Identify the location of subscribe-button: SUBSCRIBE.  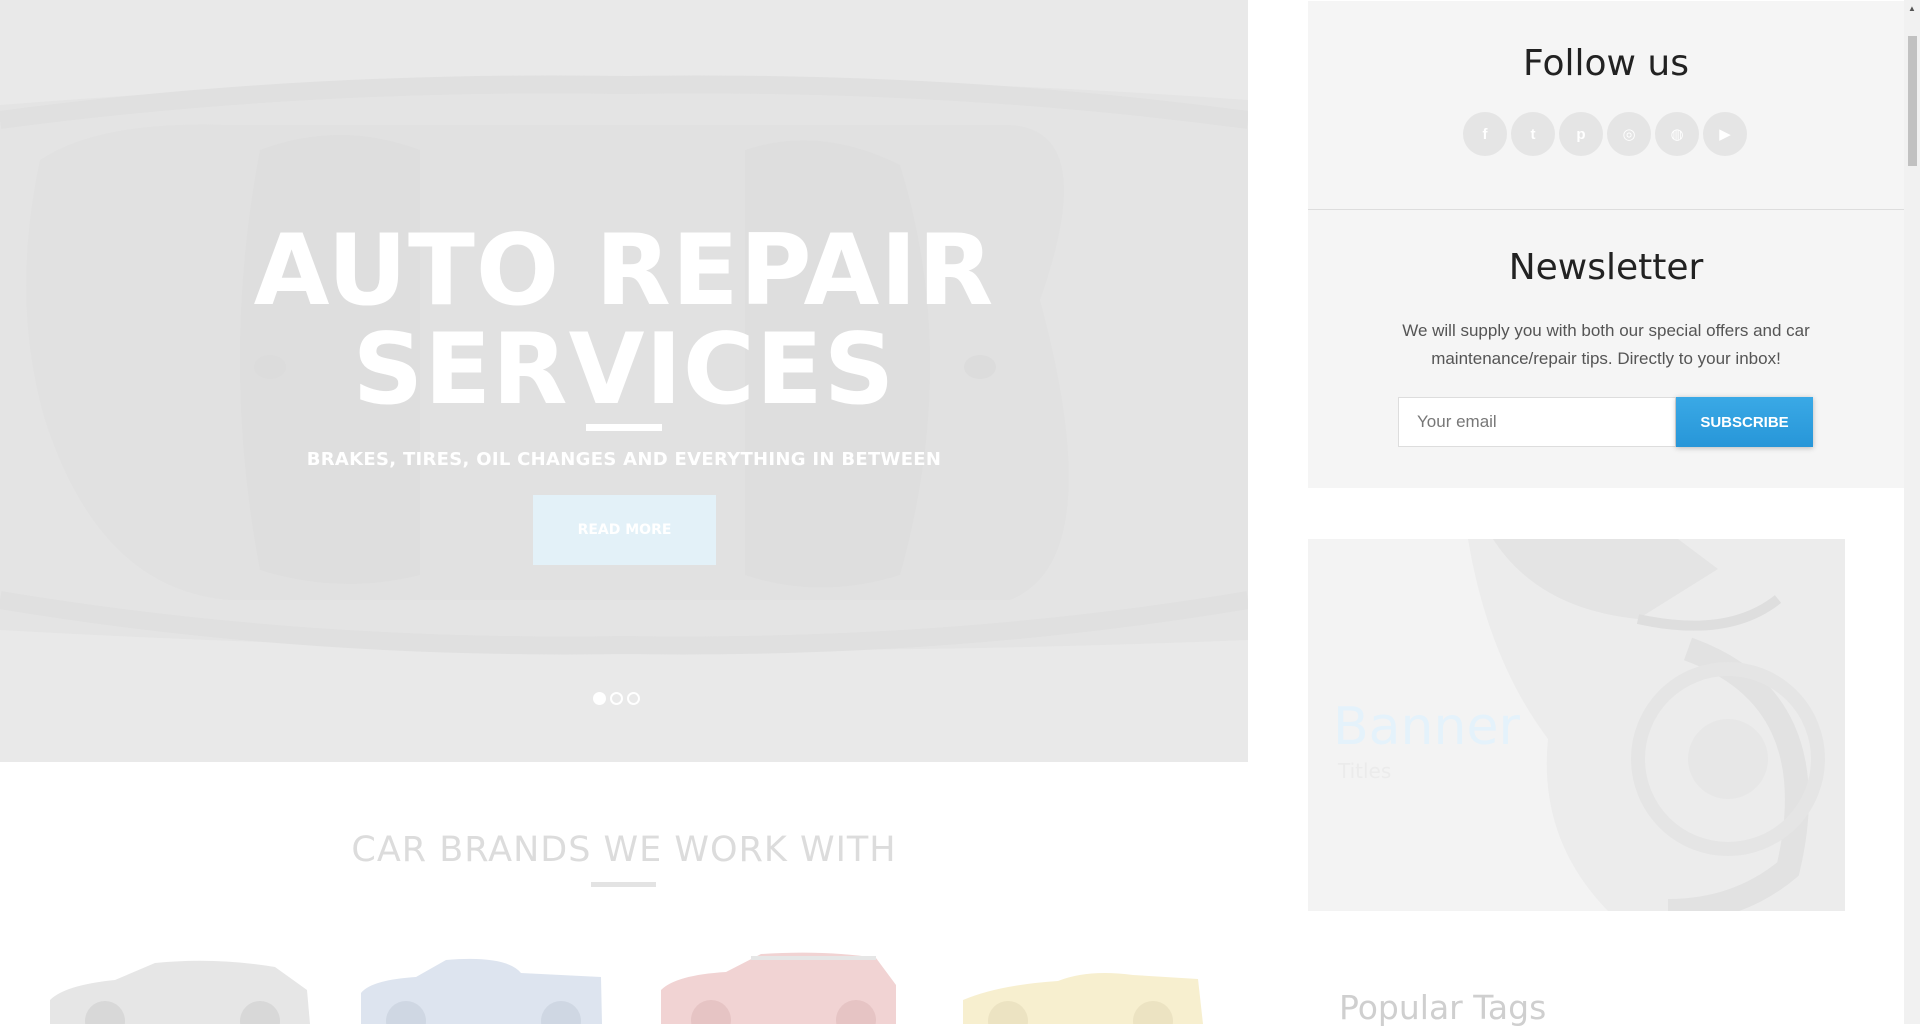
(1744, 422).